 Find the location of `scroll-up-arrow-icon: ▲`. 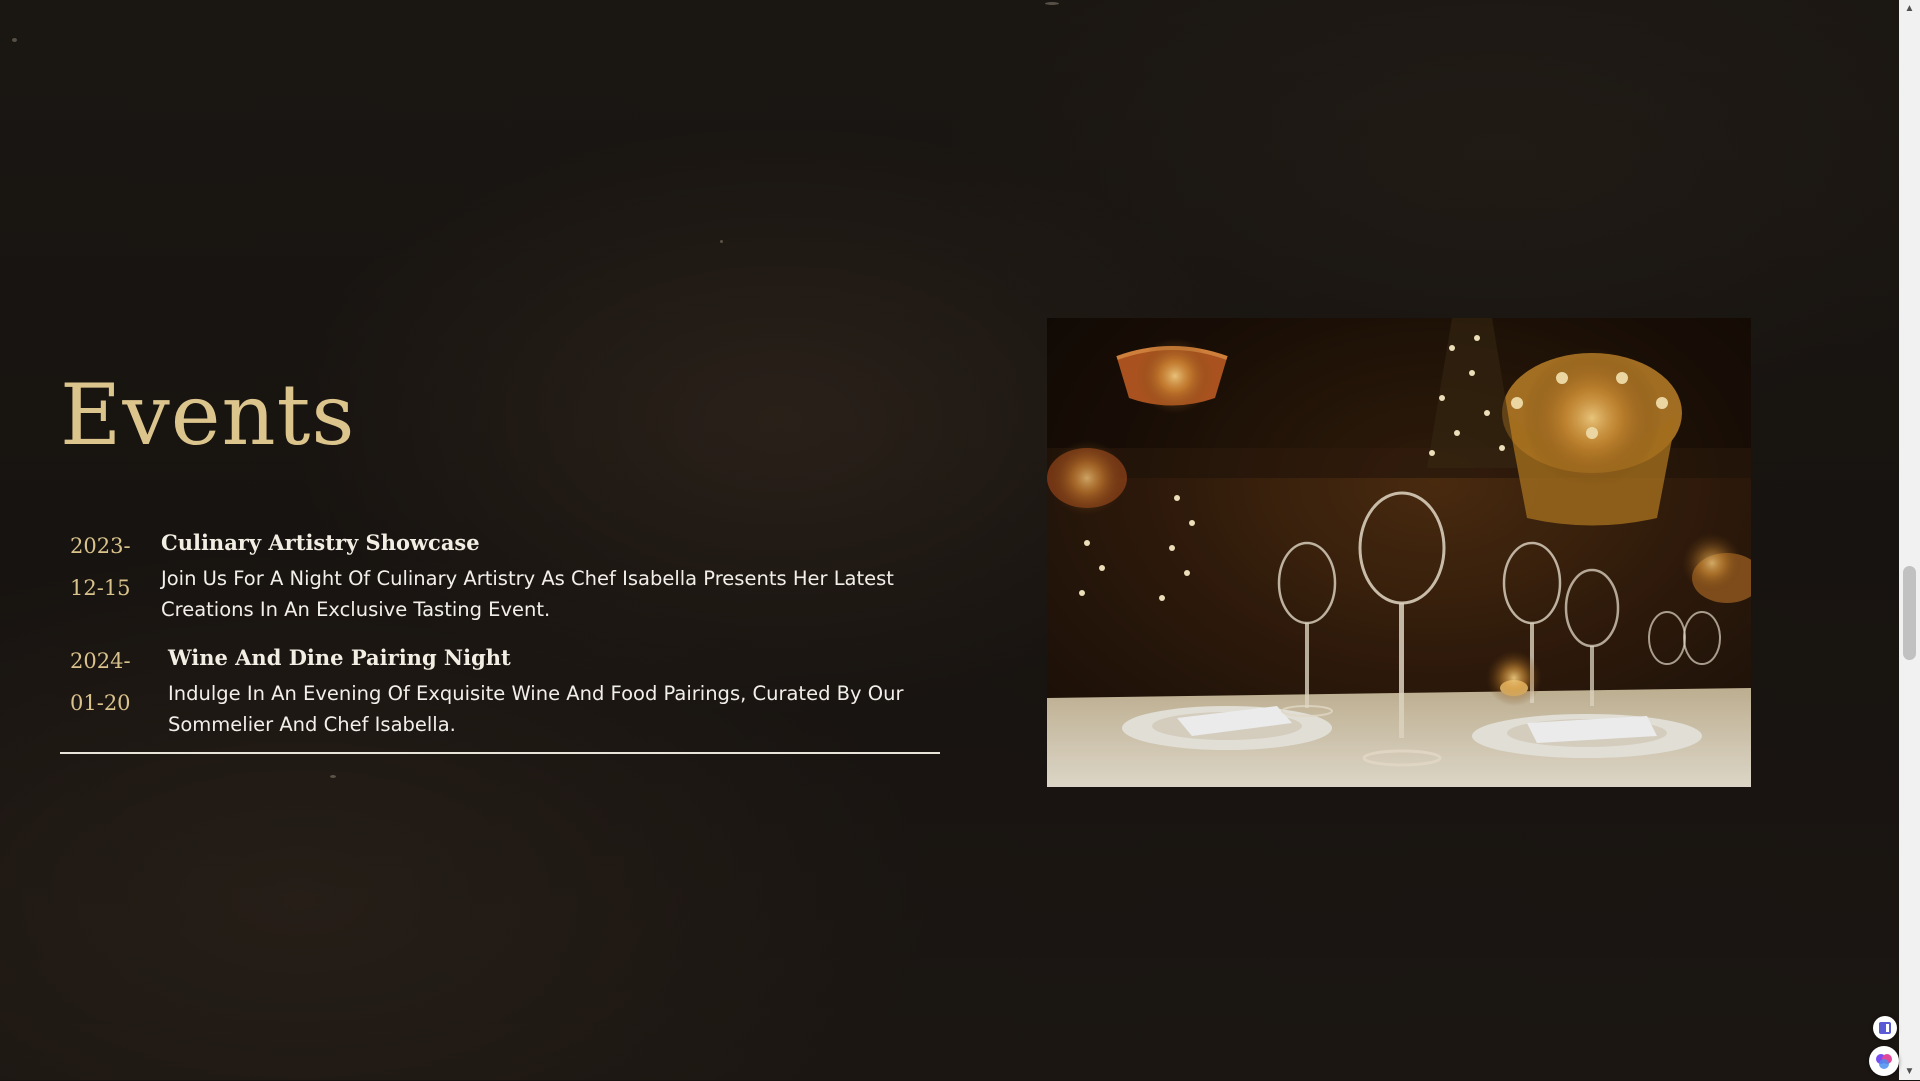

scroll-up-arrow-icon: ▲ is located at coordinates (1909, 8).